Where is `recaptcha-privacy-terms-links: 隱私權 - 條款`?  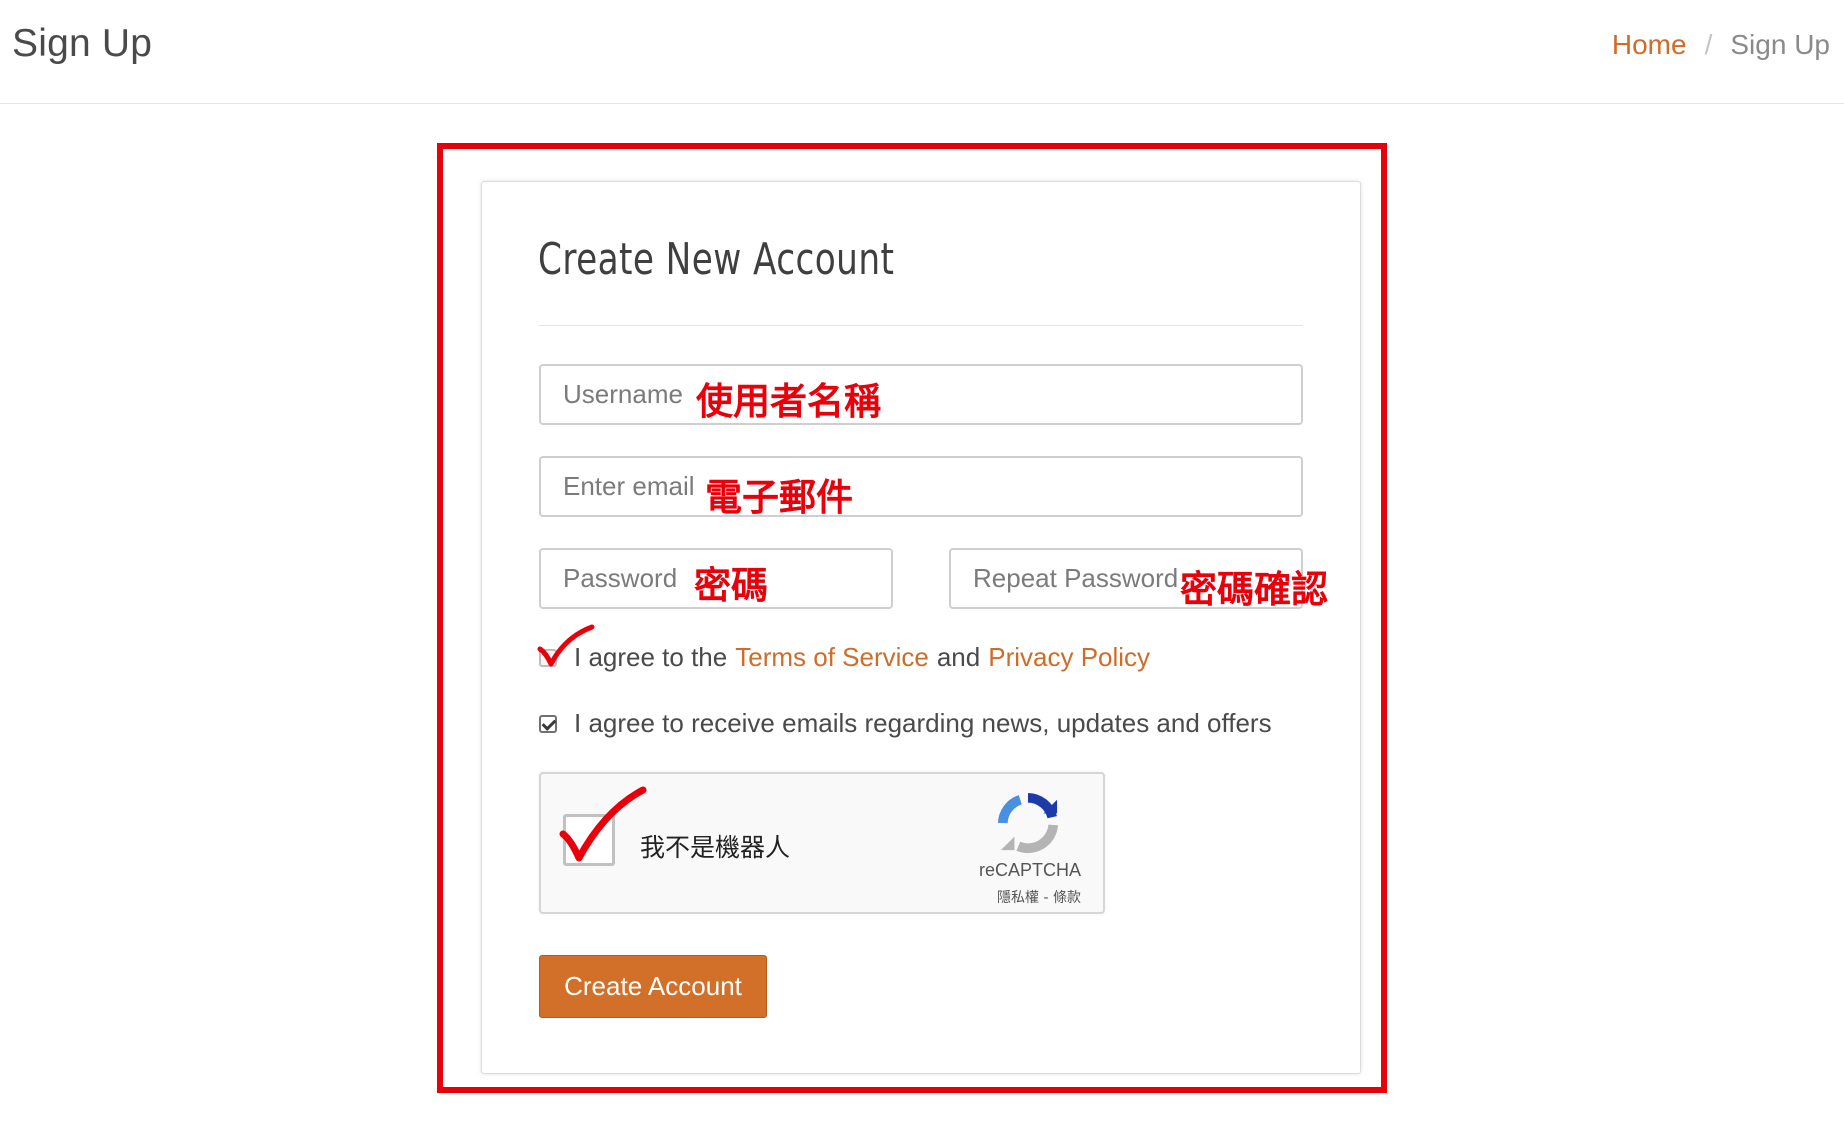 recaptcha-privacy-terms-links: 隱私權 - 條款 is located at coordinates (1039, 897).